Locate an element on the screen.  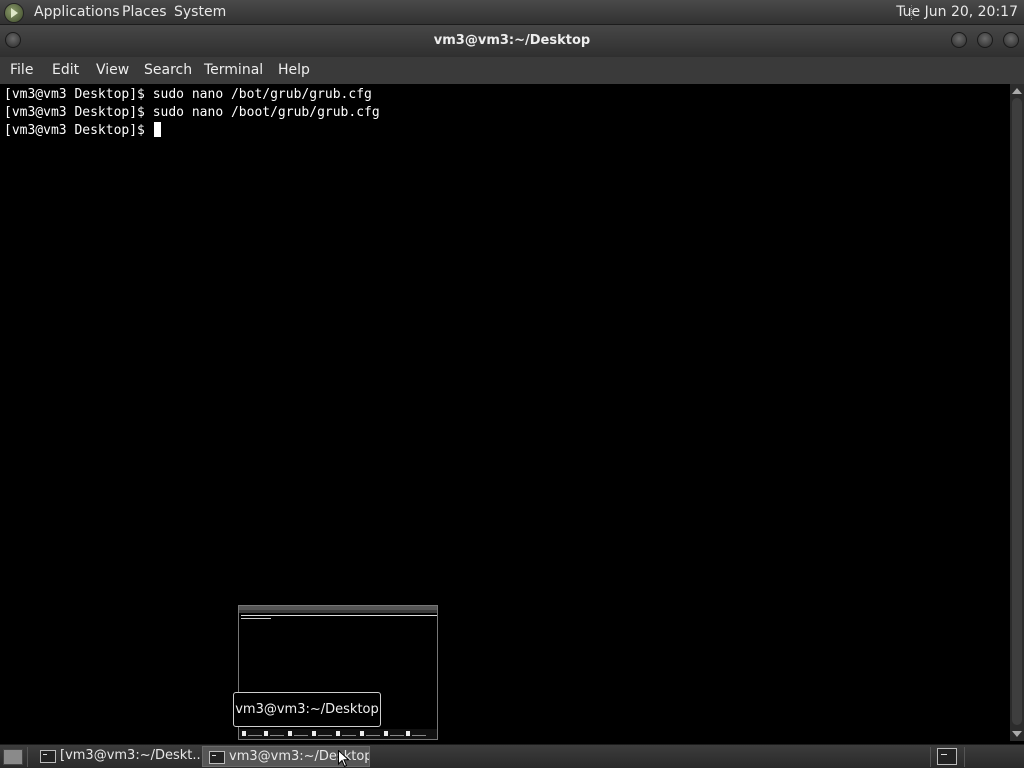
close-button is located at coordinates (1011, 40).